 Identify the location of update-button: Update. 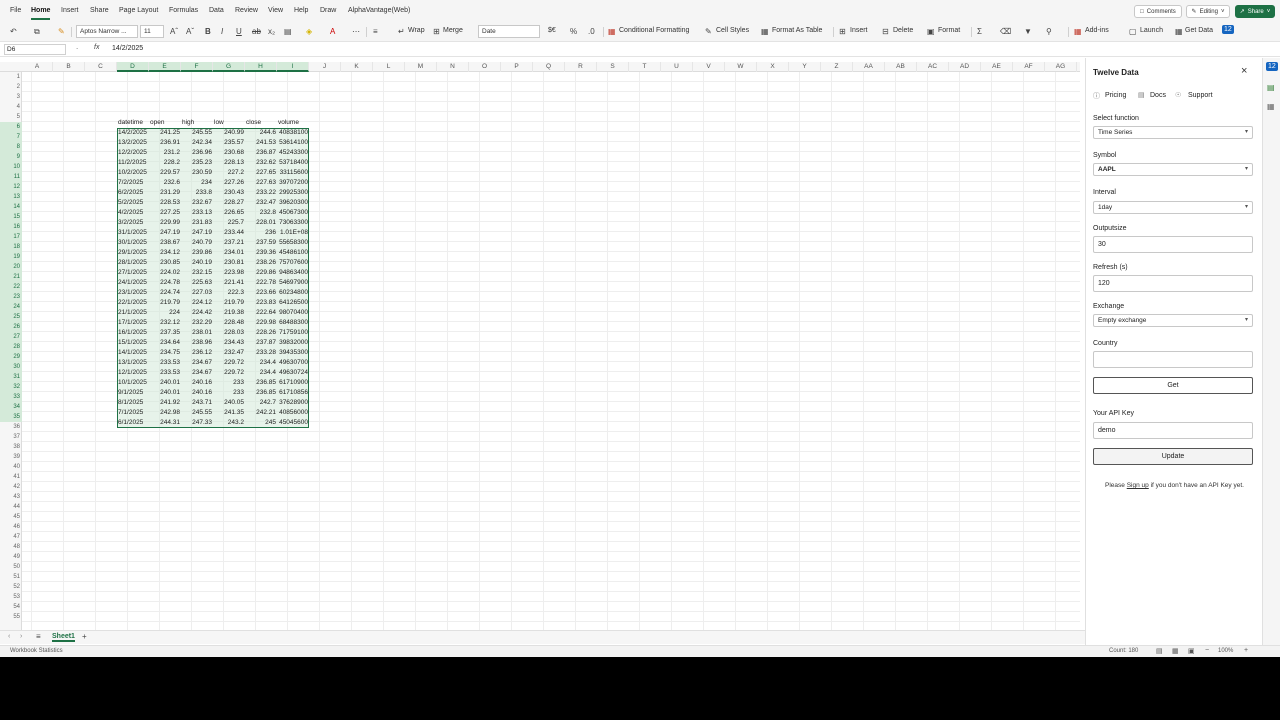
(1173, 456).